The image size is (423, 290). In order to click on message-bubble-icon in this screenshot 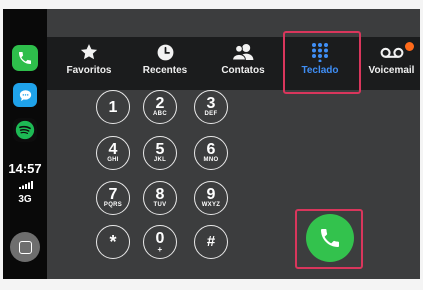, I will do `click(25, 95)`.